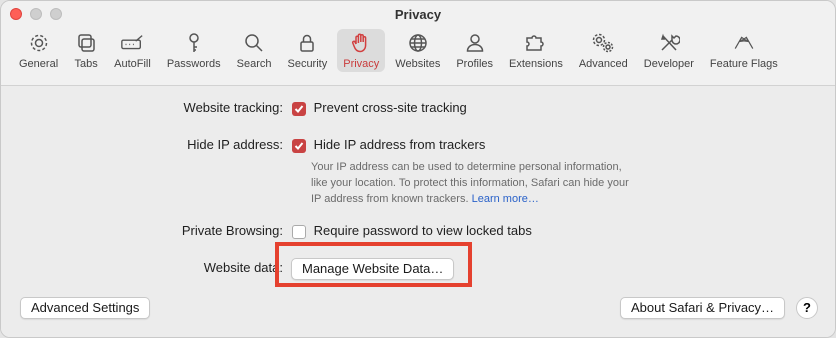  Describe the element at coordinates (536, 64) in the screenshot. I see `tab-extensions-label: Extensions` at that location.